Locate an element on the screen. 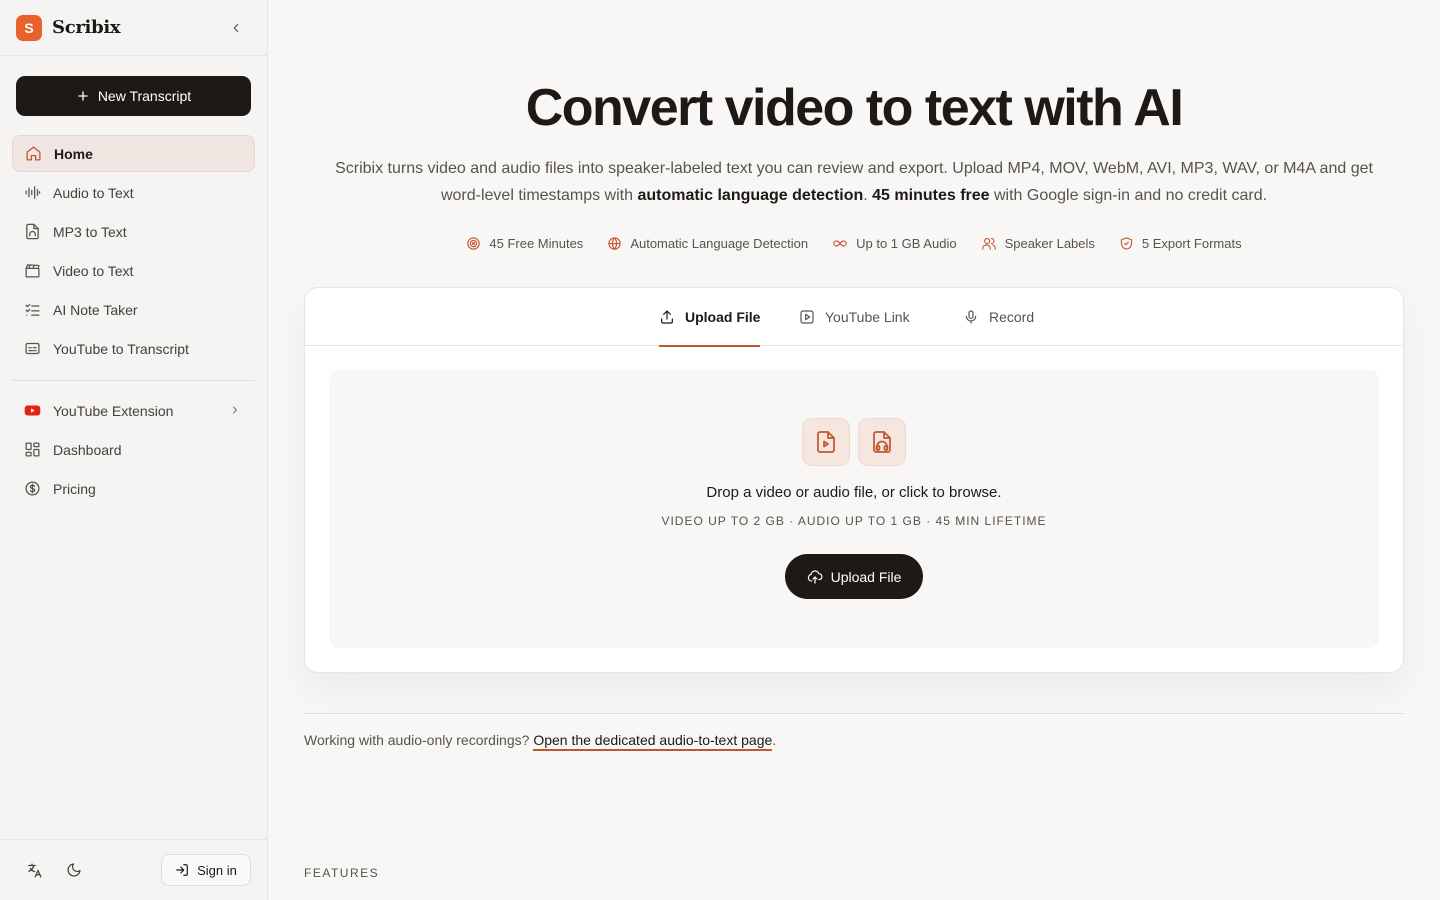 The image size is (1440, 900). nav-divider is located at coordinates (133, 380).